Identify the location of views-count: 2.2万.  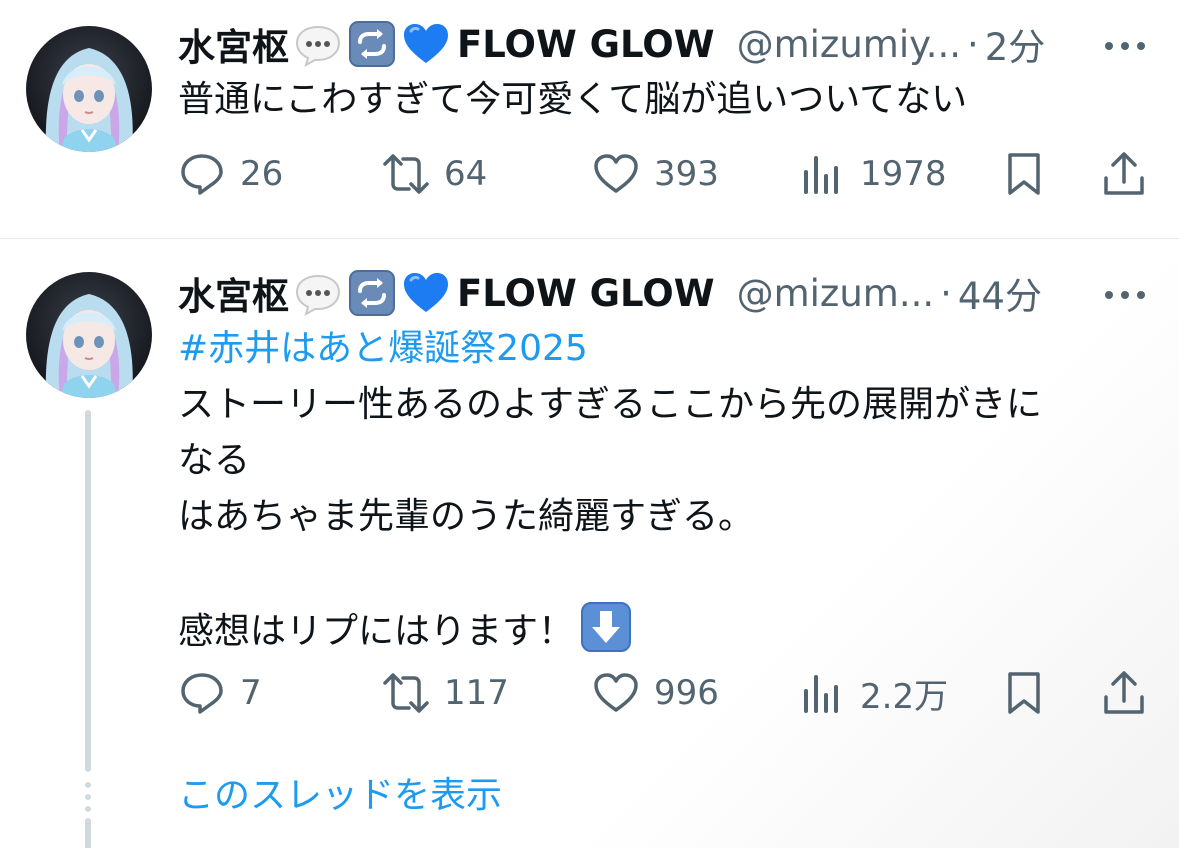
(904, 696).